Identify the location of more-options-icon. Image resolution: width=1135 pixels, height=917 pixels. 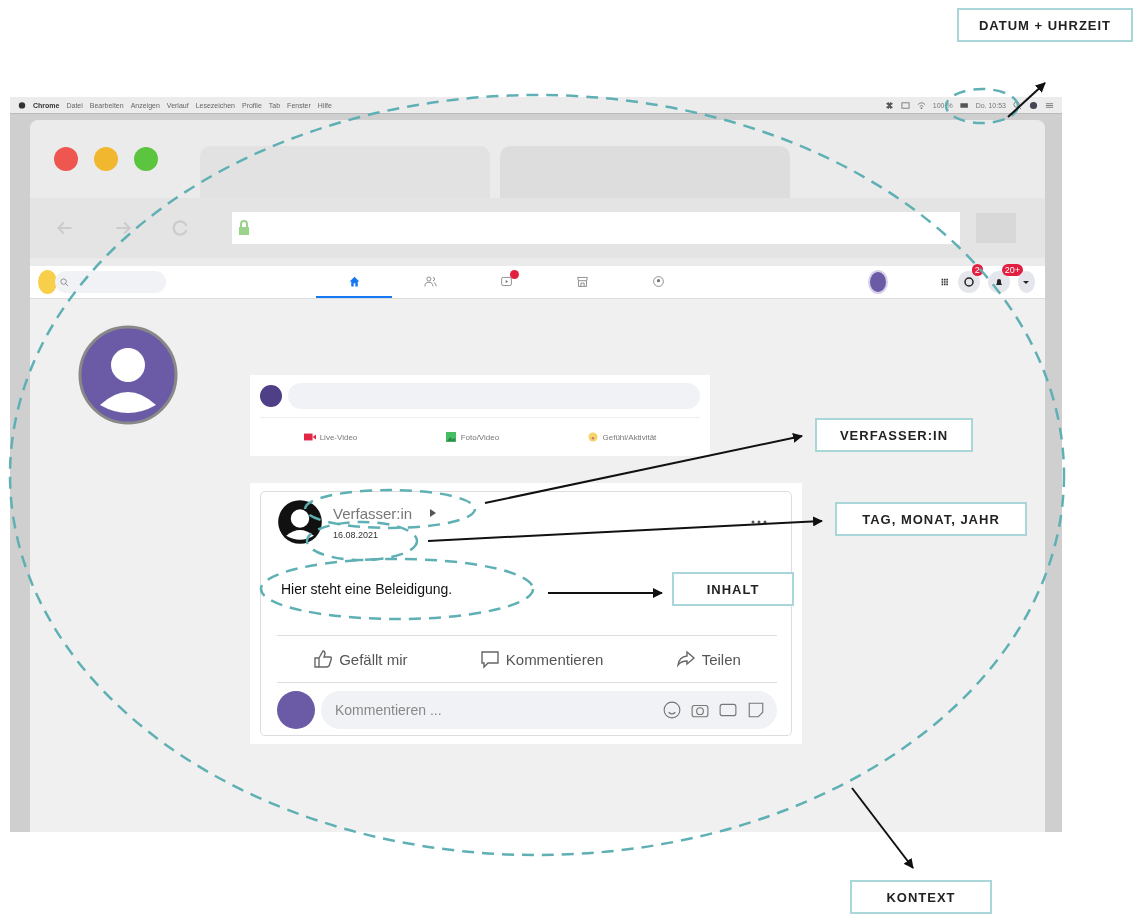
(759, 522).